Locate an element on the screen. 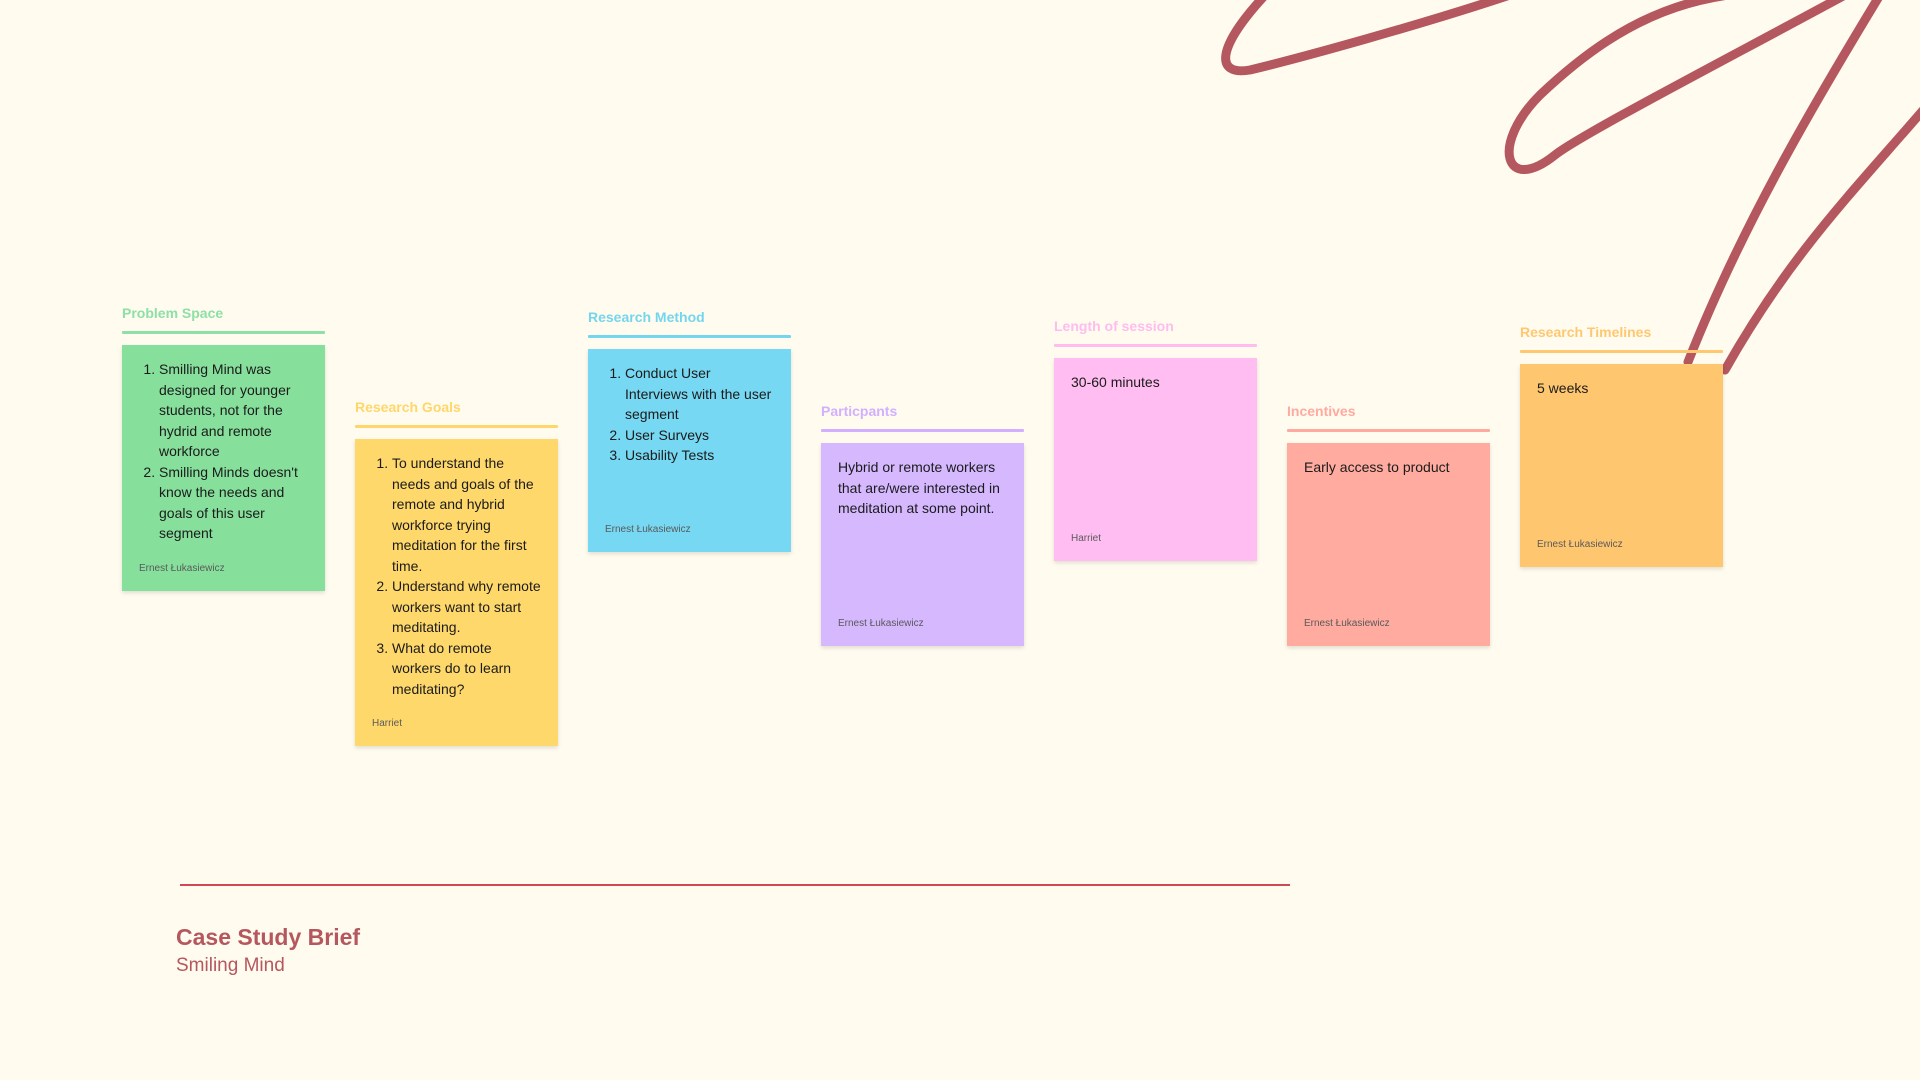  section-title: Problem Space is located at coordinates (173, 313).